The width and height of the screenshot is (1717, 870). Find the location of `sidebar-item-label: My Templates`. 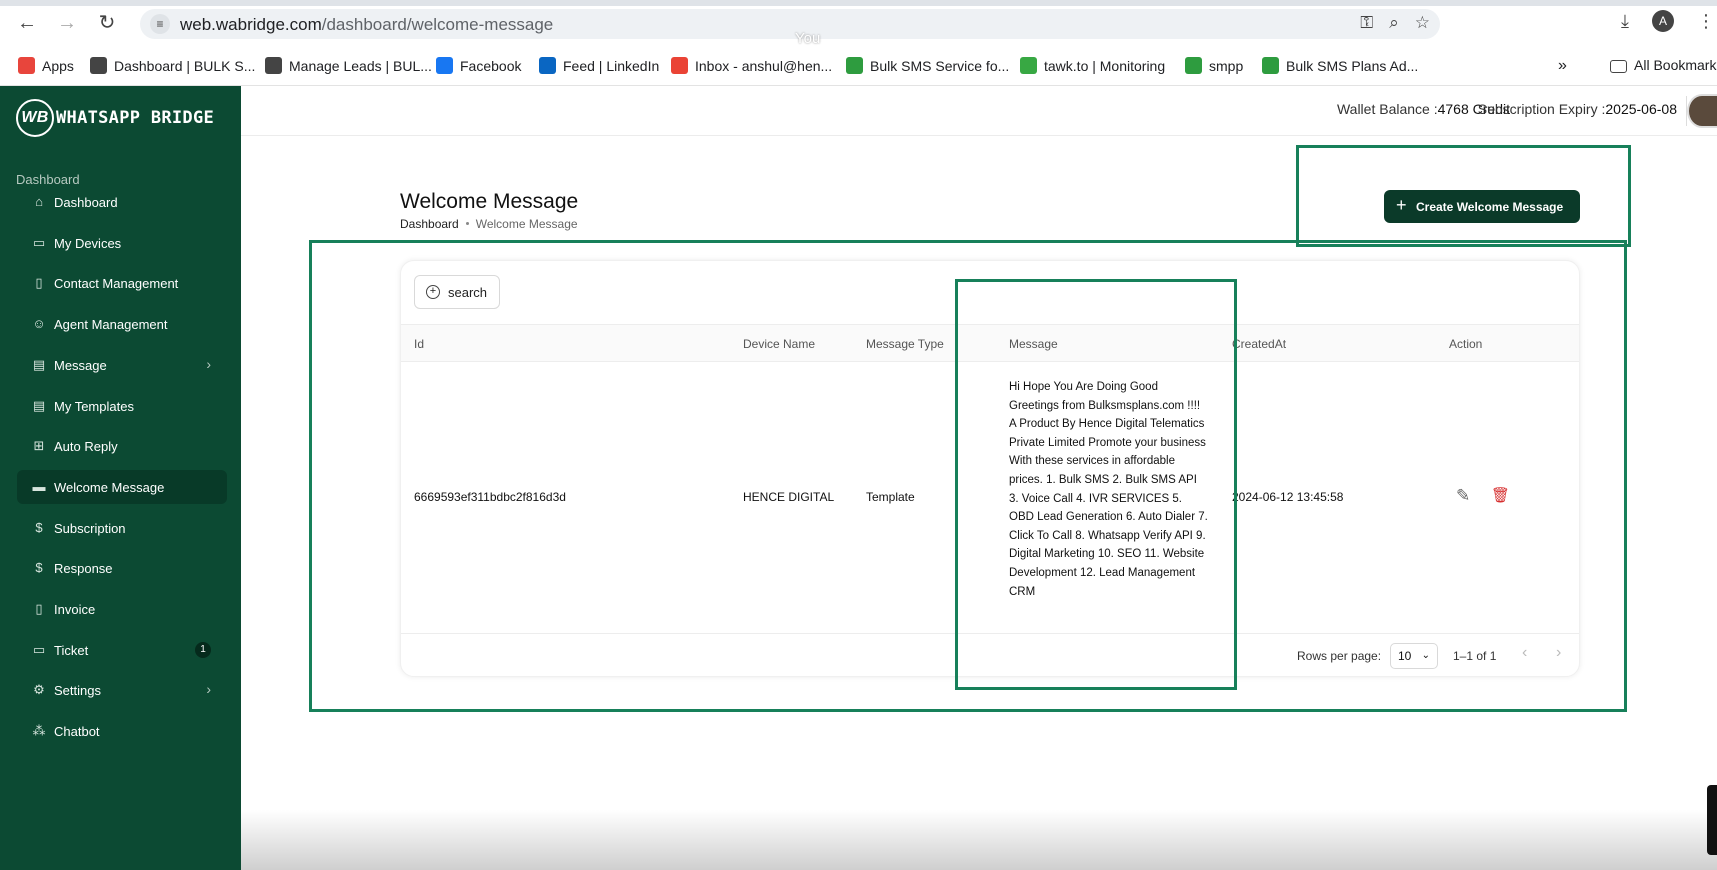

sidebar-item-label: My Templates is located at coordinates (94, 406).